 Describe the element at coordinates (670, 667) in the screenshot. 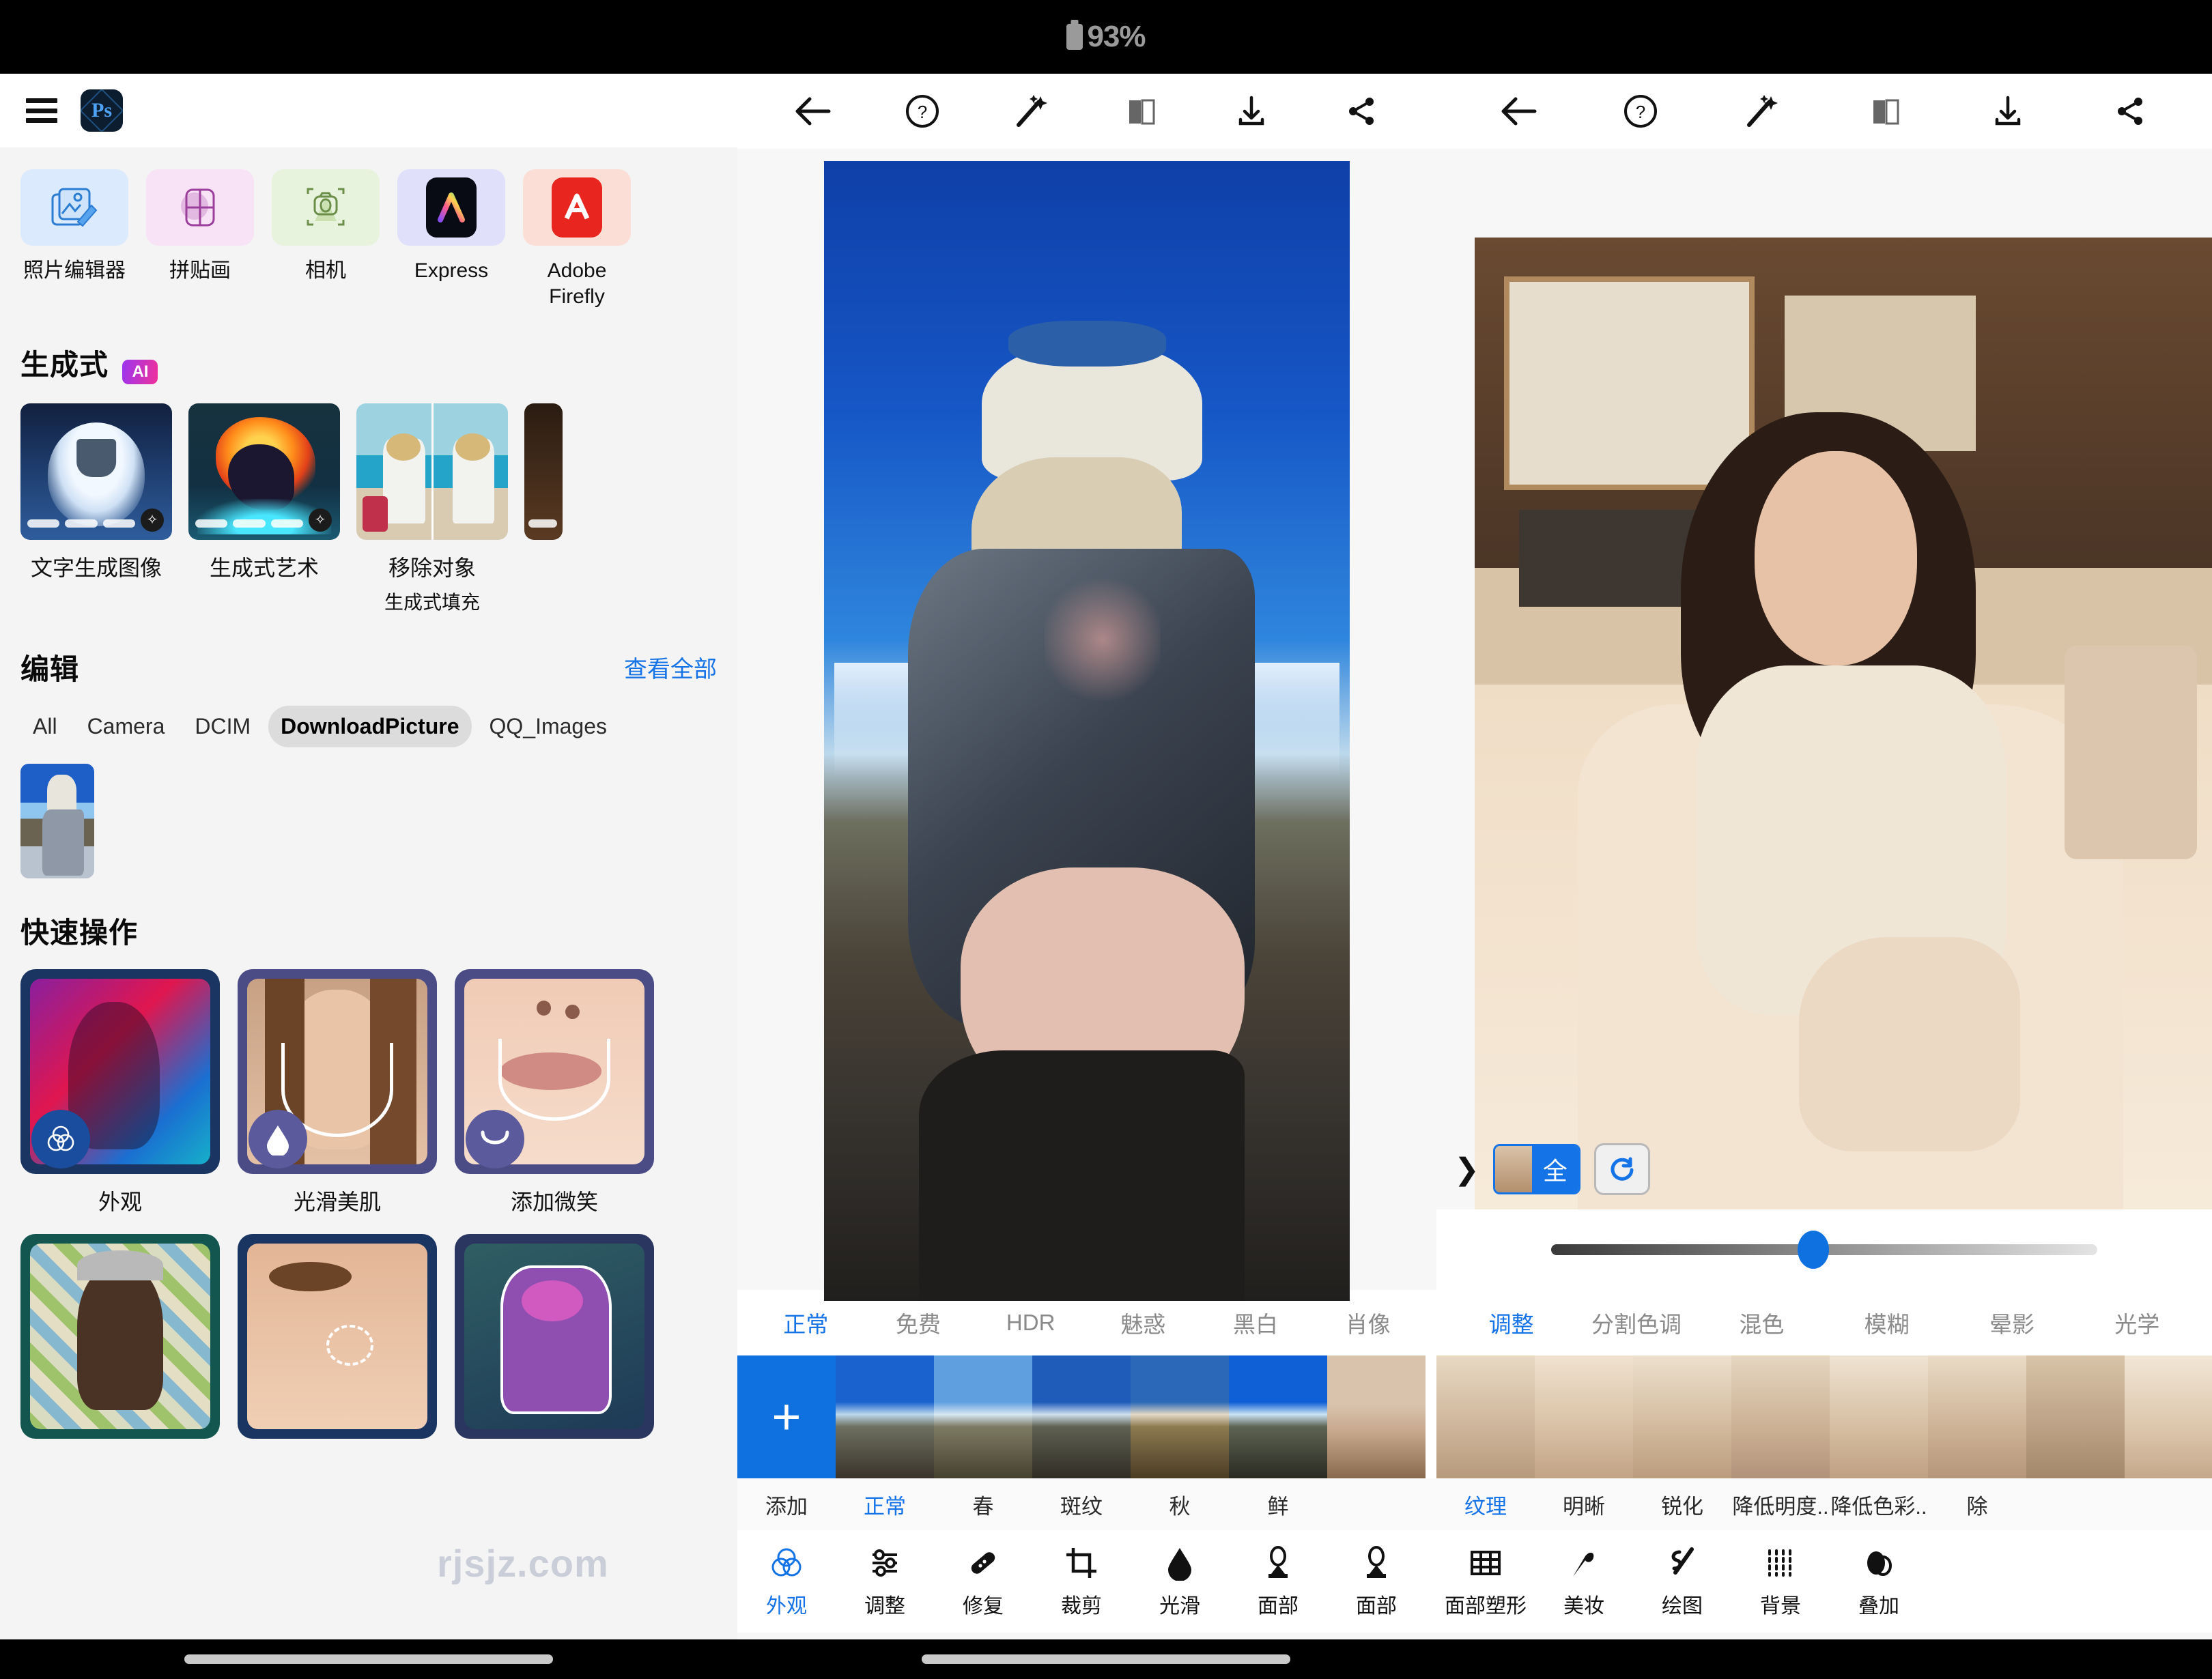

I see `view-all-link: 查看全部` at that location.